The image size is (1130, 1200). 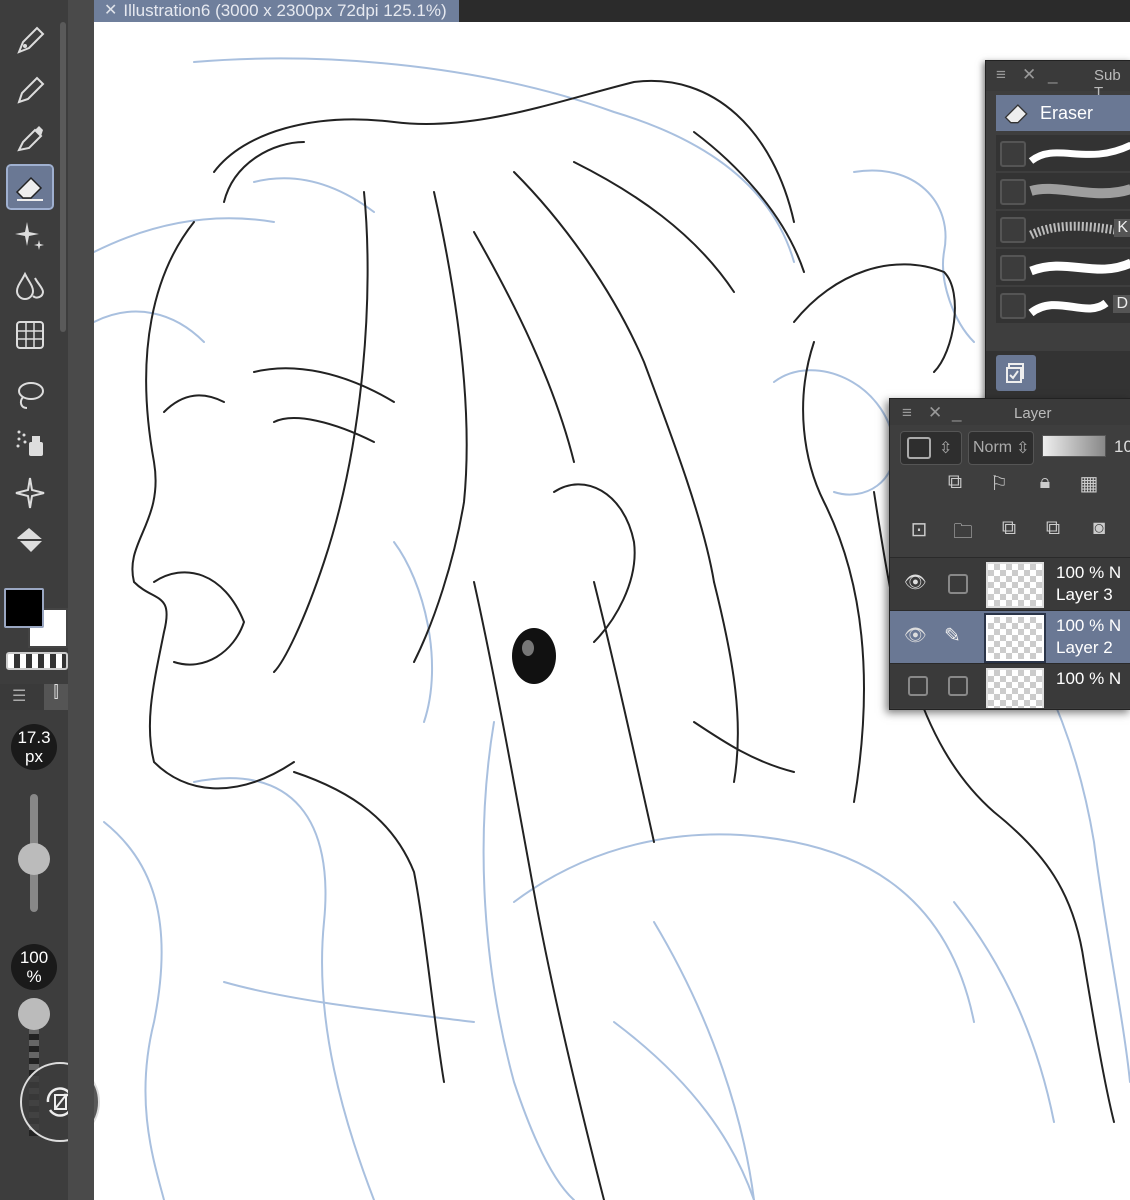 What do you see at coordinates (1058, 376) in the screenshot?
I see `sub-tool-footer` at bounding box center [1058, 376].